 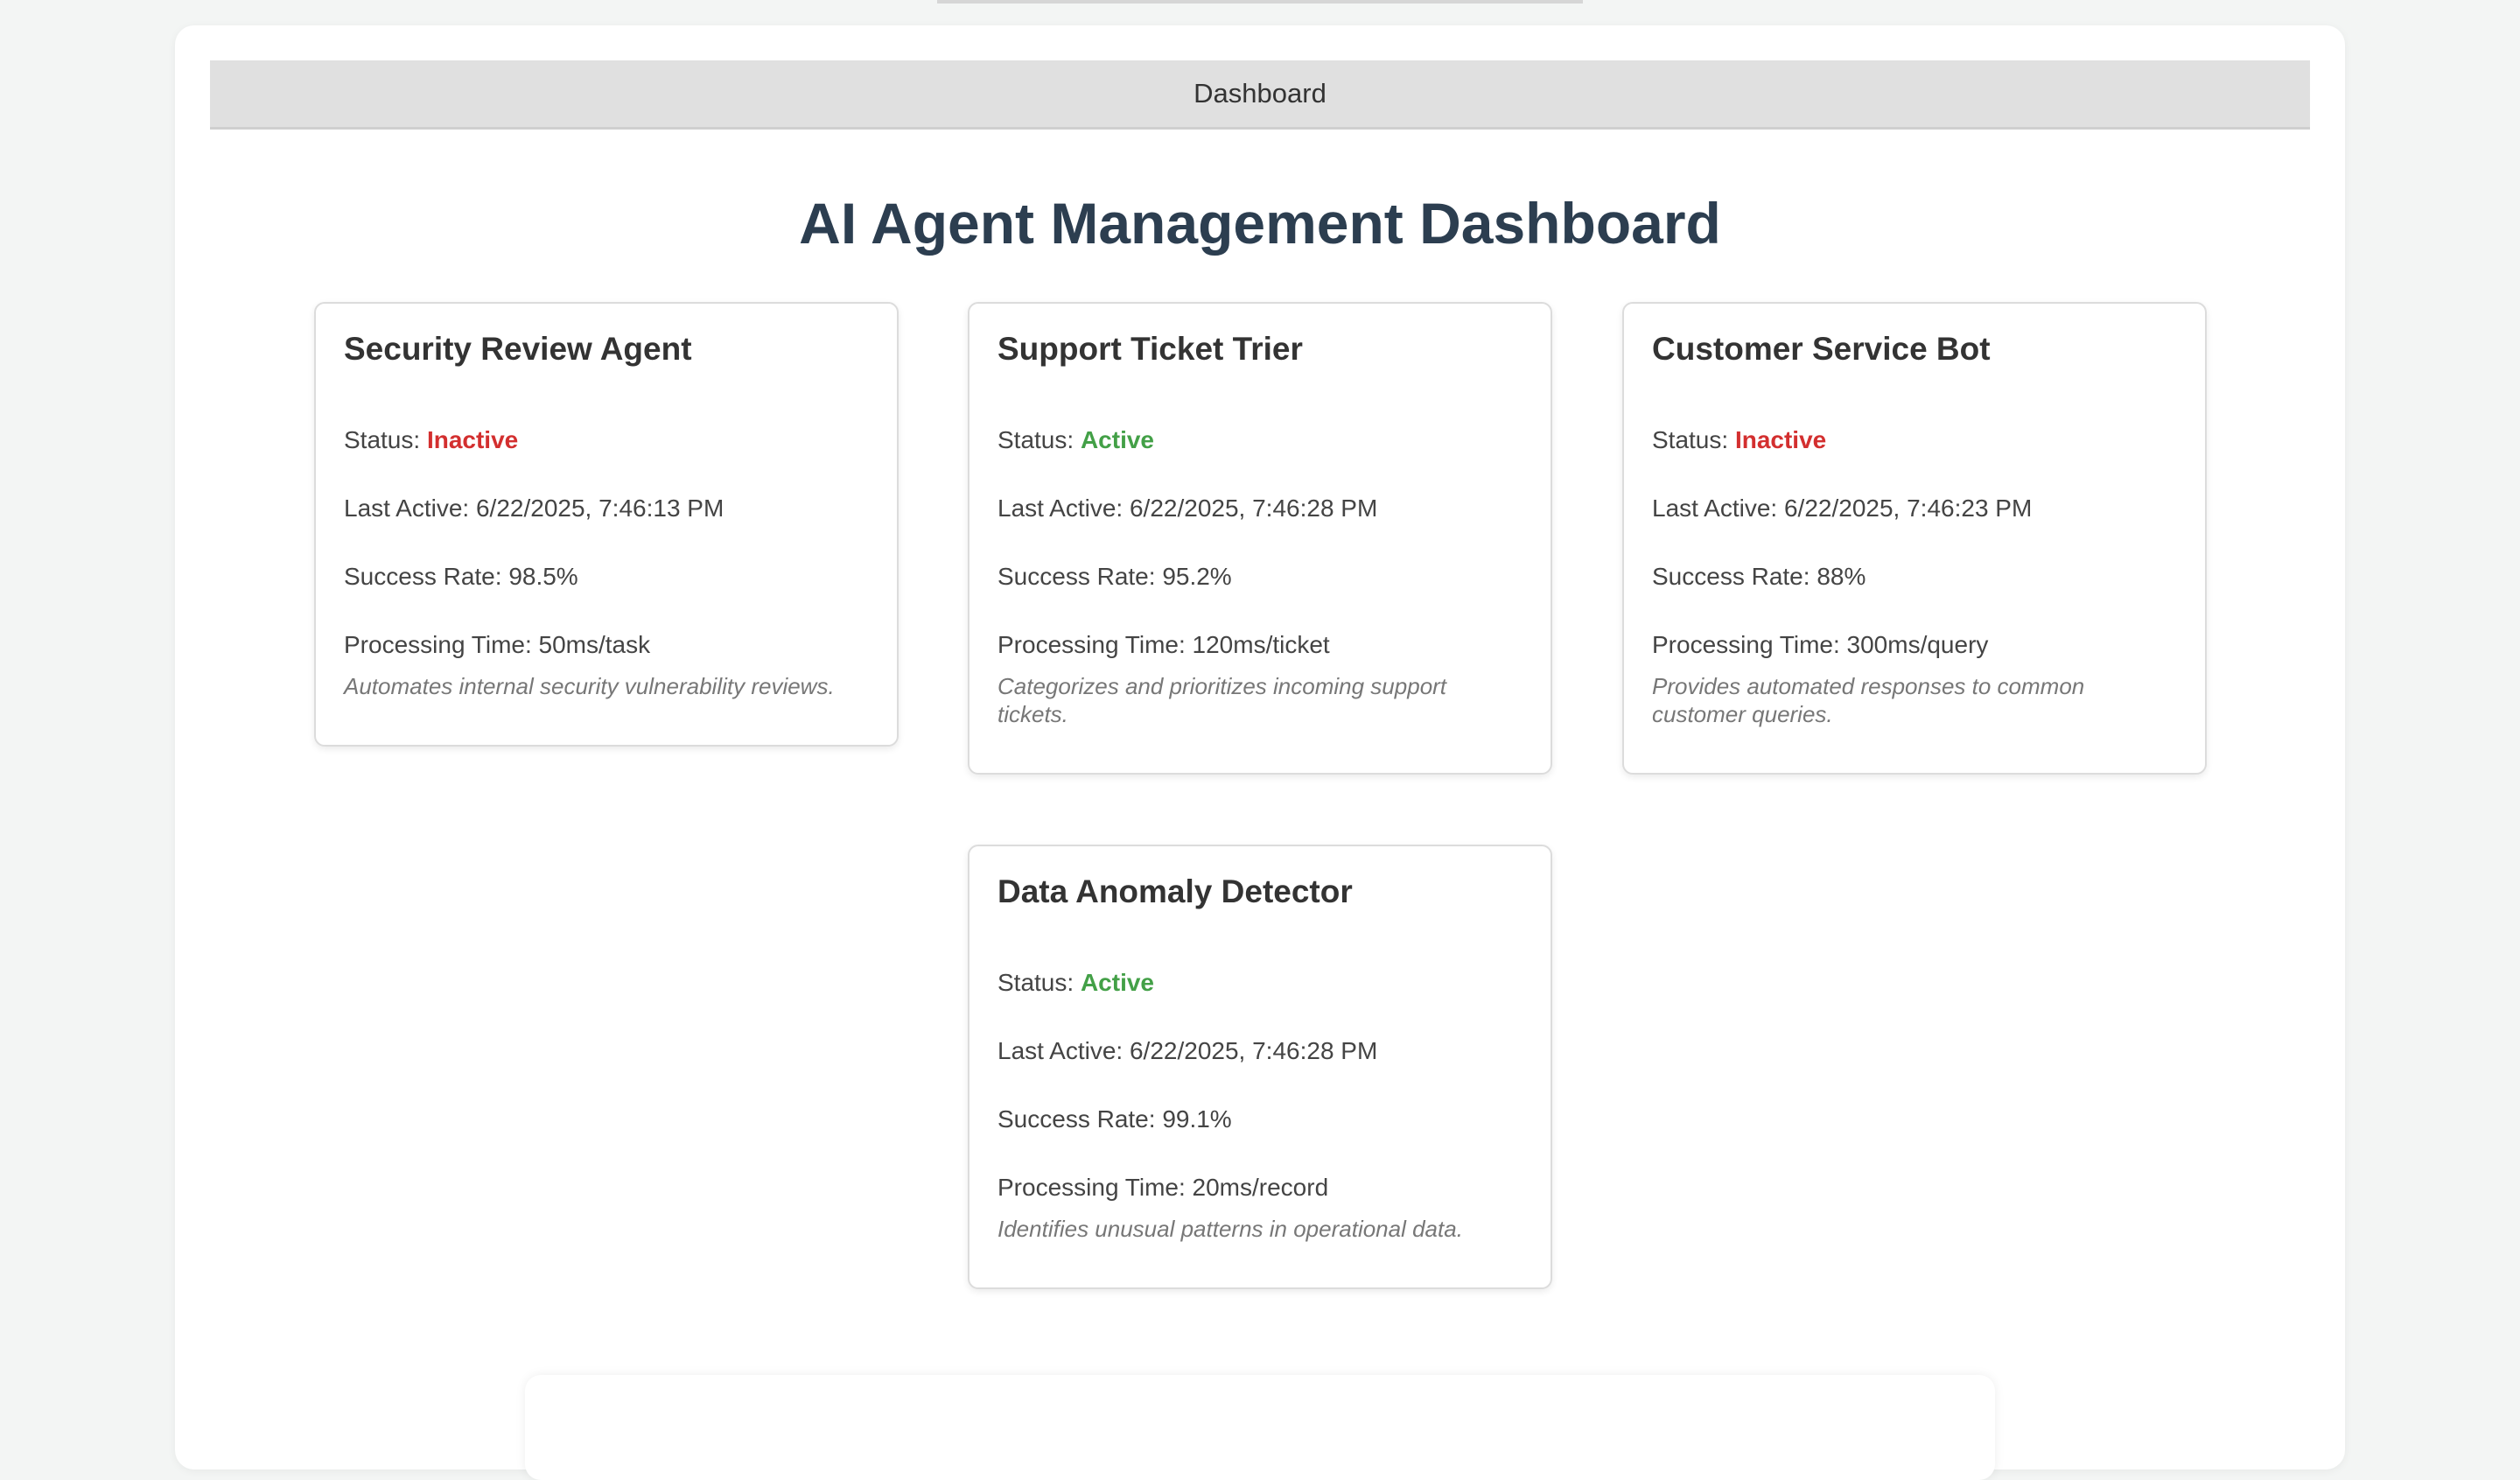 I want to click on success-rate-value: 98.5%, so click(x=543, y=576).